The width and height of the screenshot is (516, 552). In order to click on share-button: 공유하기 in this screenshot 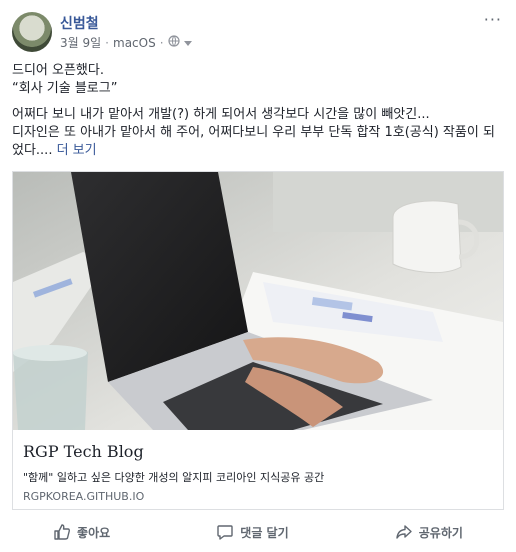, I will do `click(429, 532)`.